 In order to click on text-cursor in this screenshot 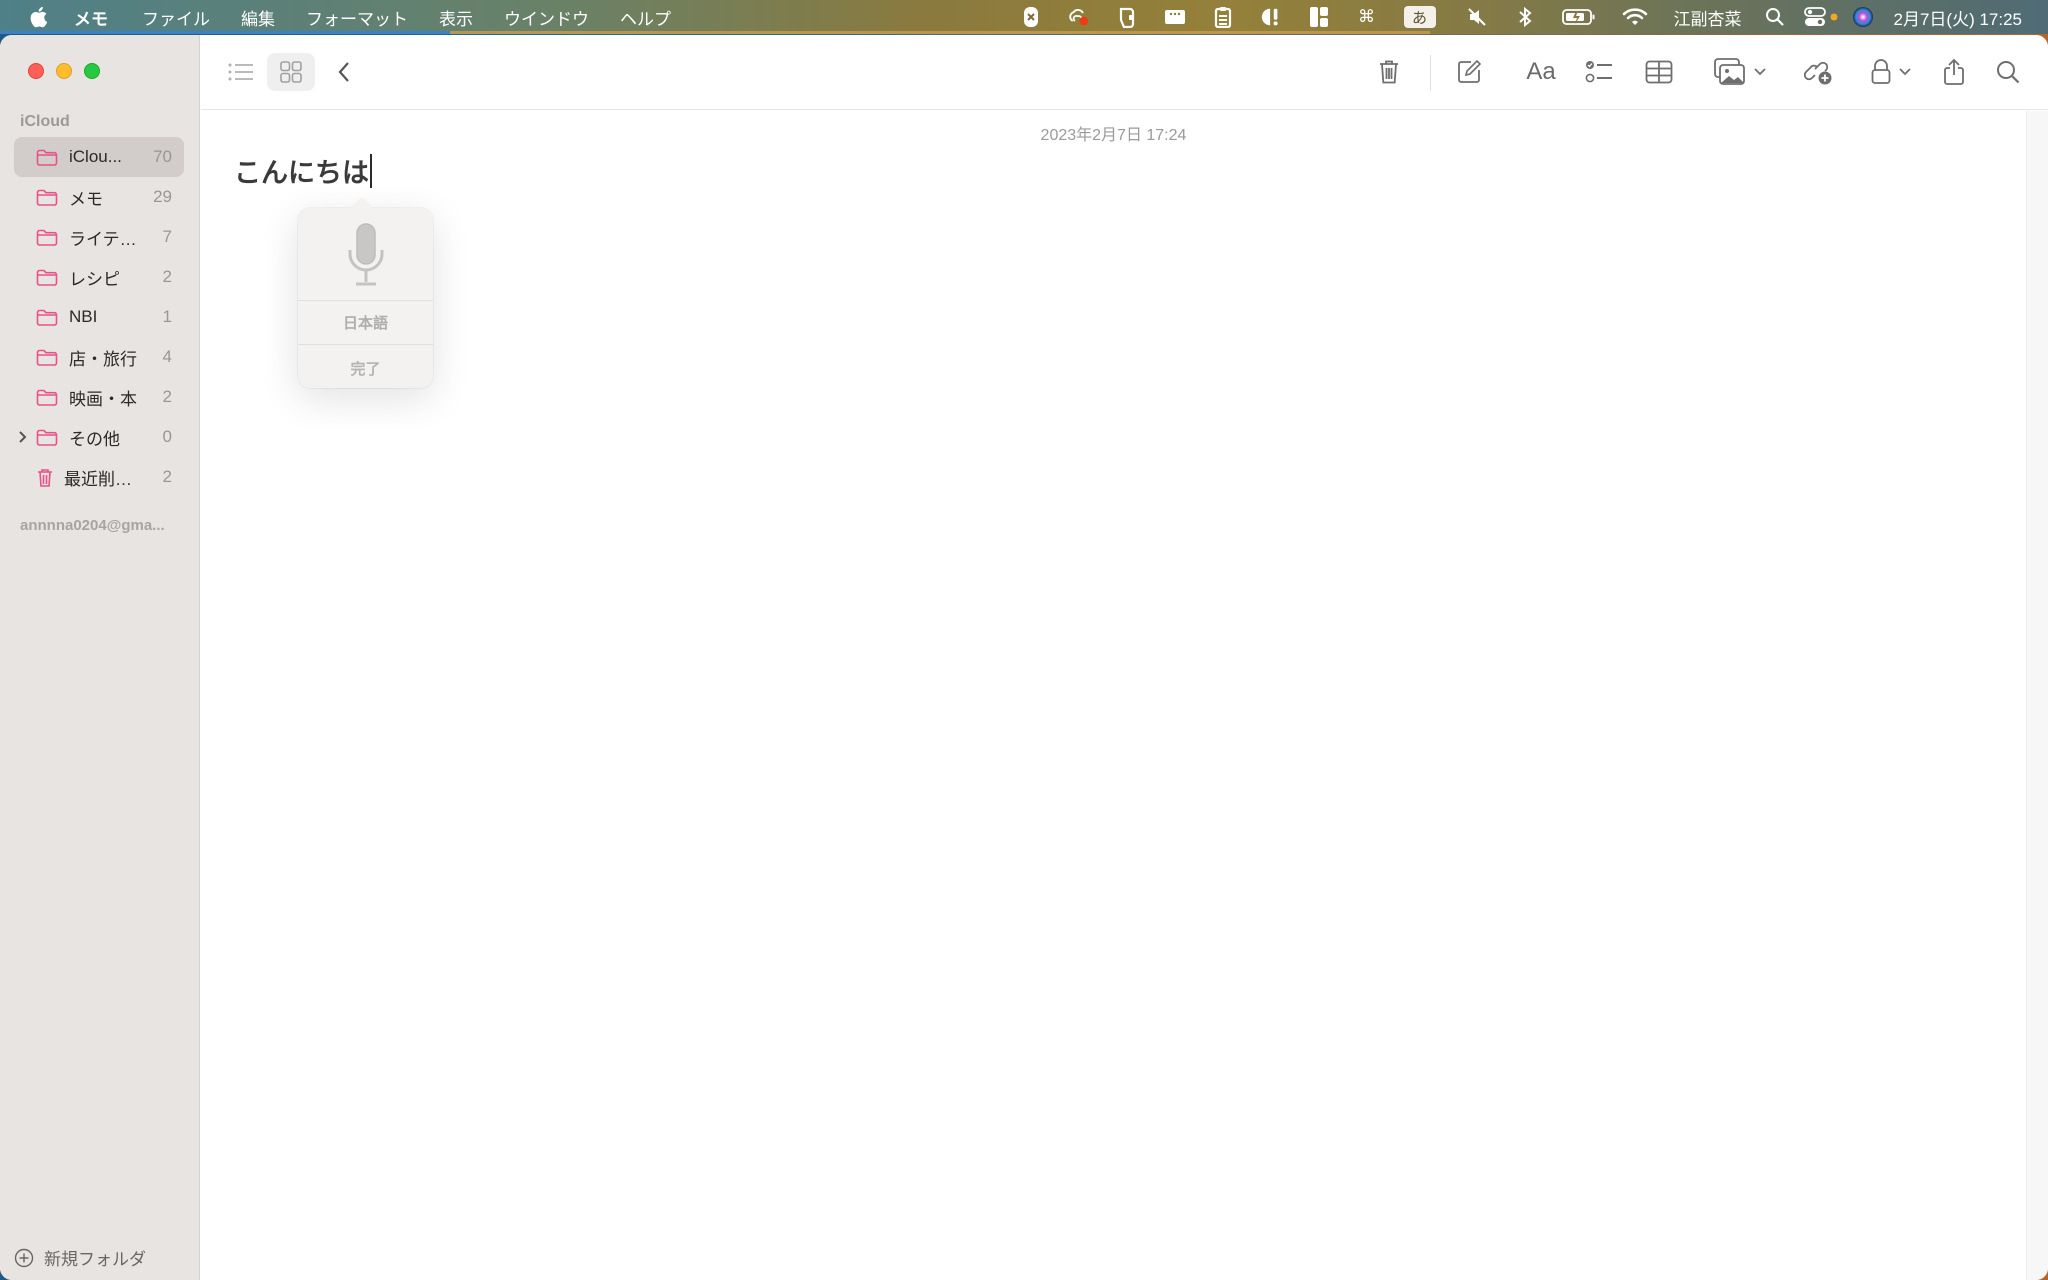, I will do `click(371, 170)`.